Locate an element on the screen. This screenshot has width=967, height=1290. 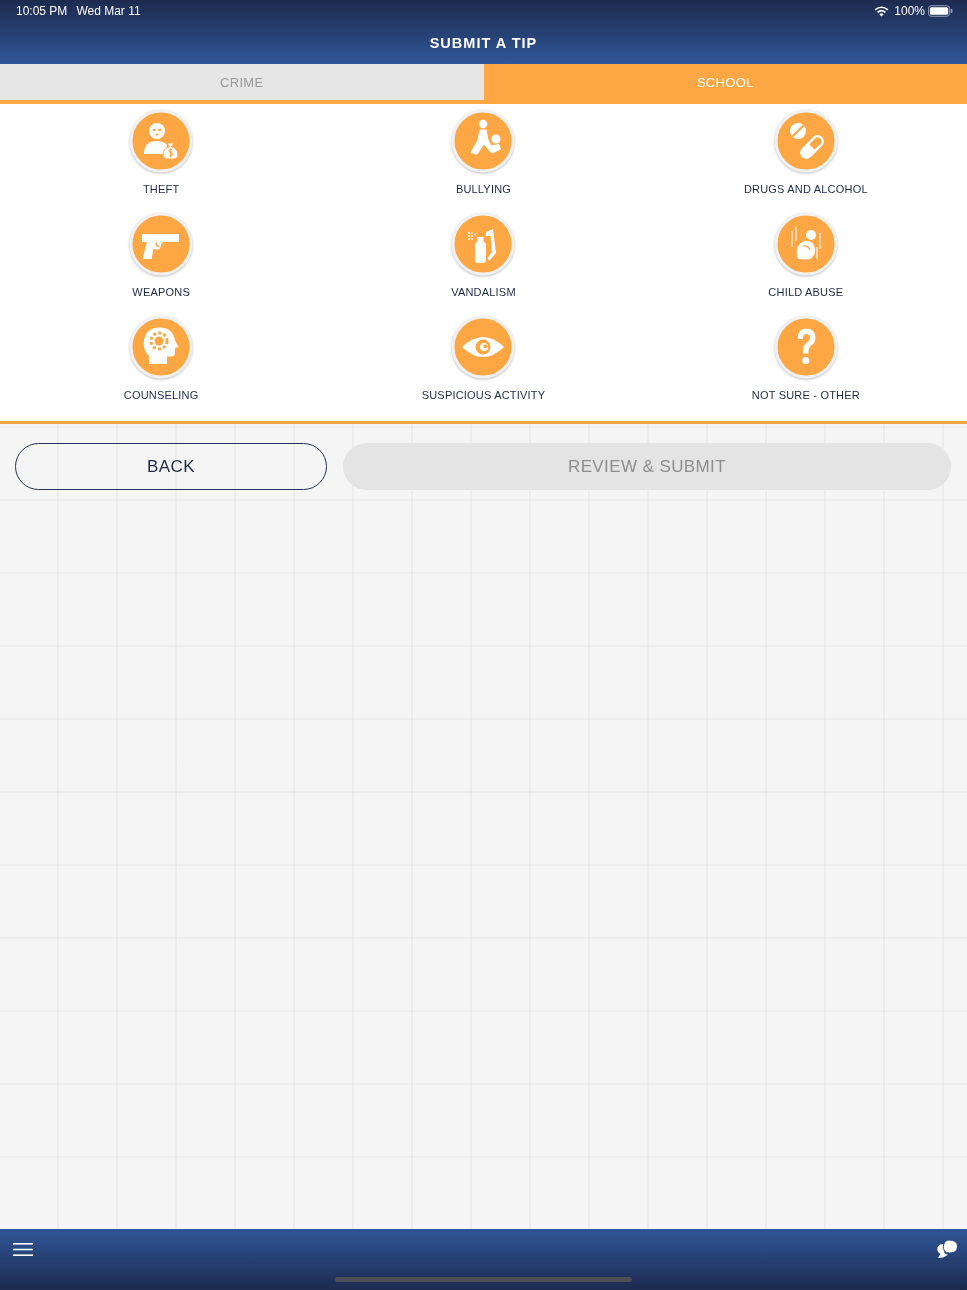
masked-robber-icon is located at coordinates (161, 141).